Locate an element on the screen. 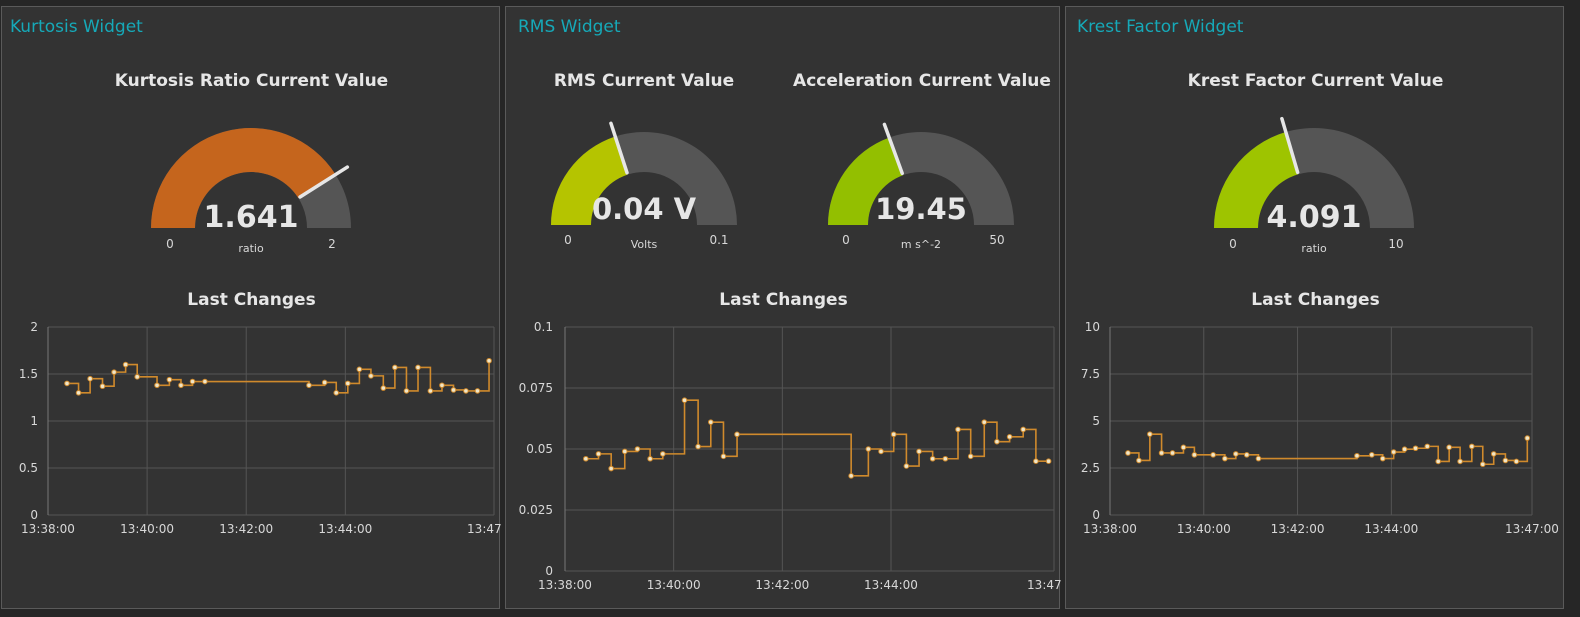 This screenshot has height=617, width=1580. y-tick-label: 1.5 is located at coordinates (28, 374).